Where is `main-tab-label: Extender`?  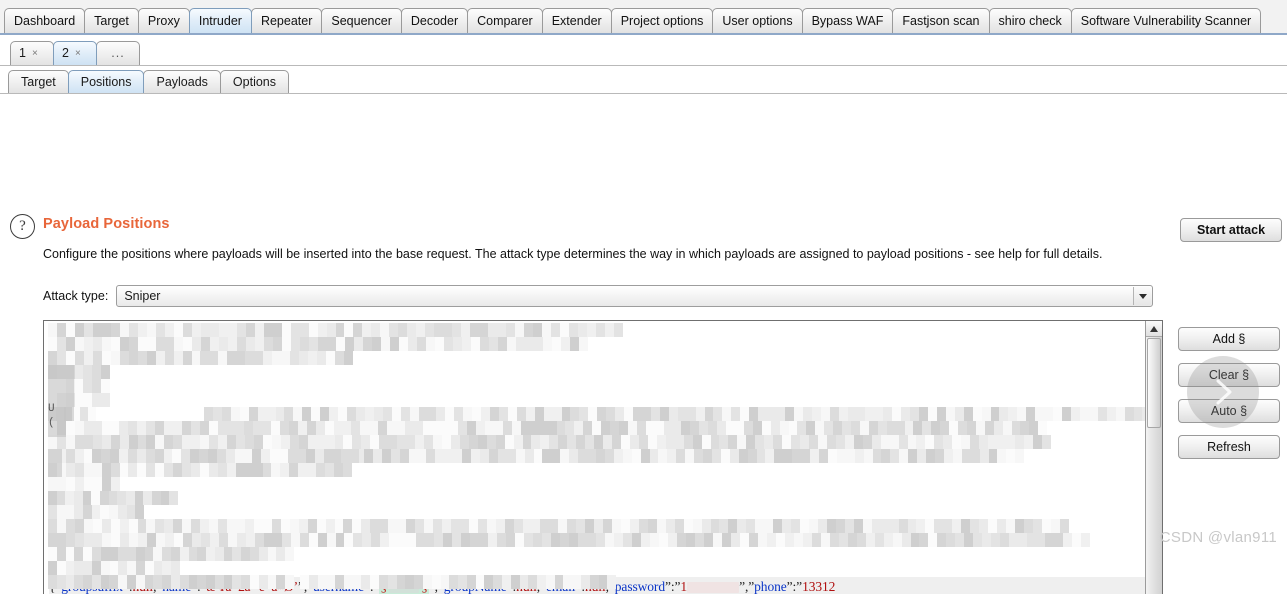
main-tab-label: Extender is located at coordinates (576, 21).